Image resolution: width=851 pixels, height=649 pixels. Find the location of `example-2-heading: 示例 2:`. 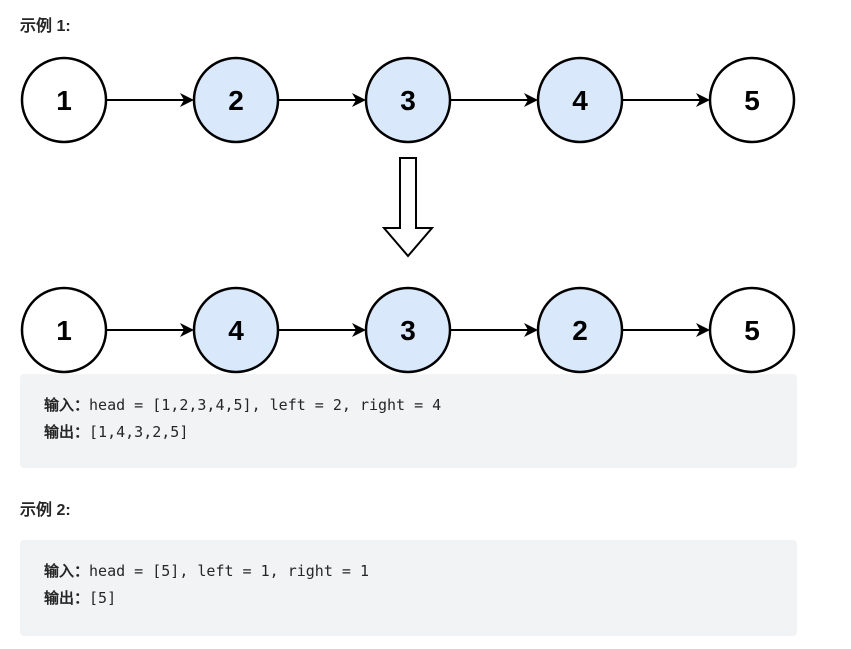

example-2-heading: 示例 2: is located at coordinates (45, 510).